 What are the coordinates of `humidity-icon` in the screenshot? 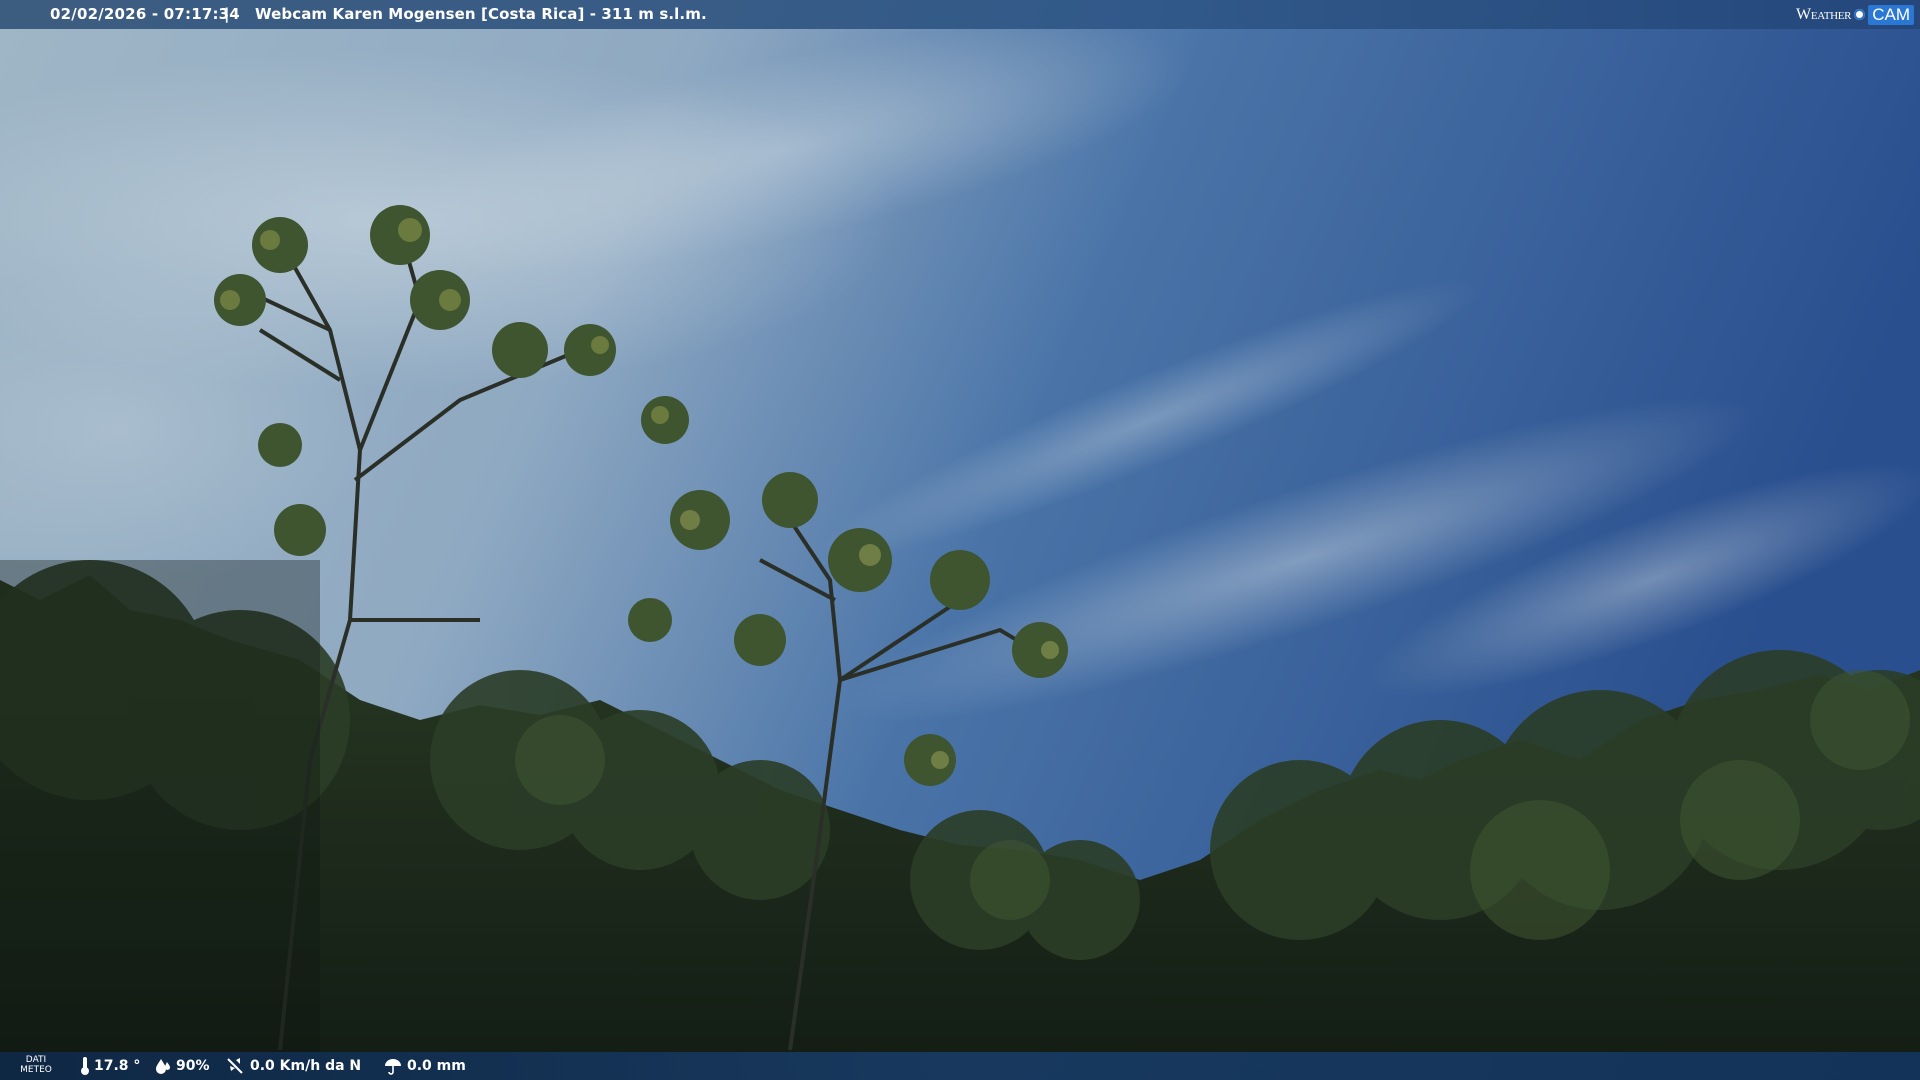 It's located at (163, 1066).